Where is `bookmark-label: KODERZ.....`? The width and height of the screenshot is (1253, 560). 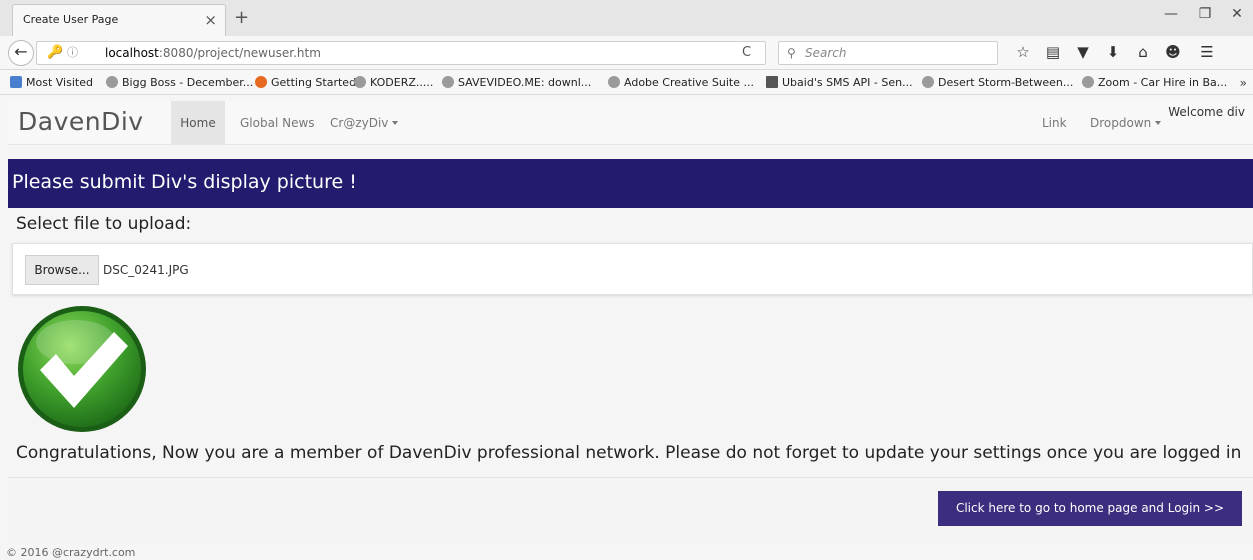
bookmark-label: KODERZ..... is located at coordinates (402, 82).